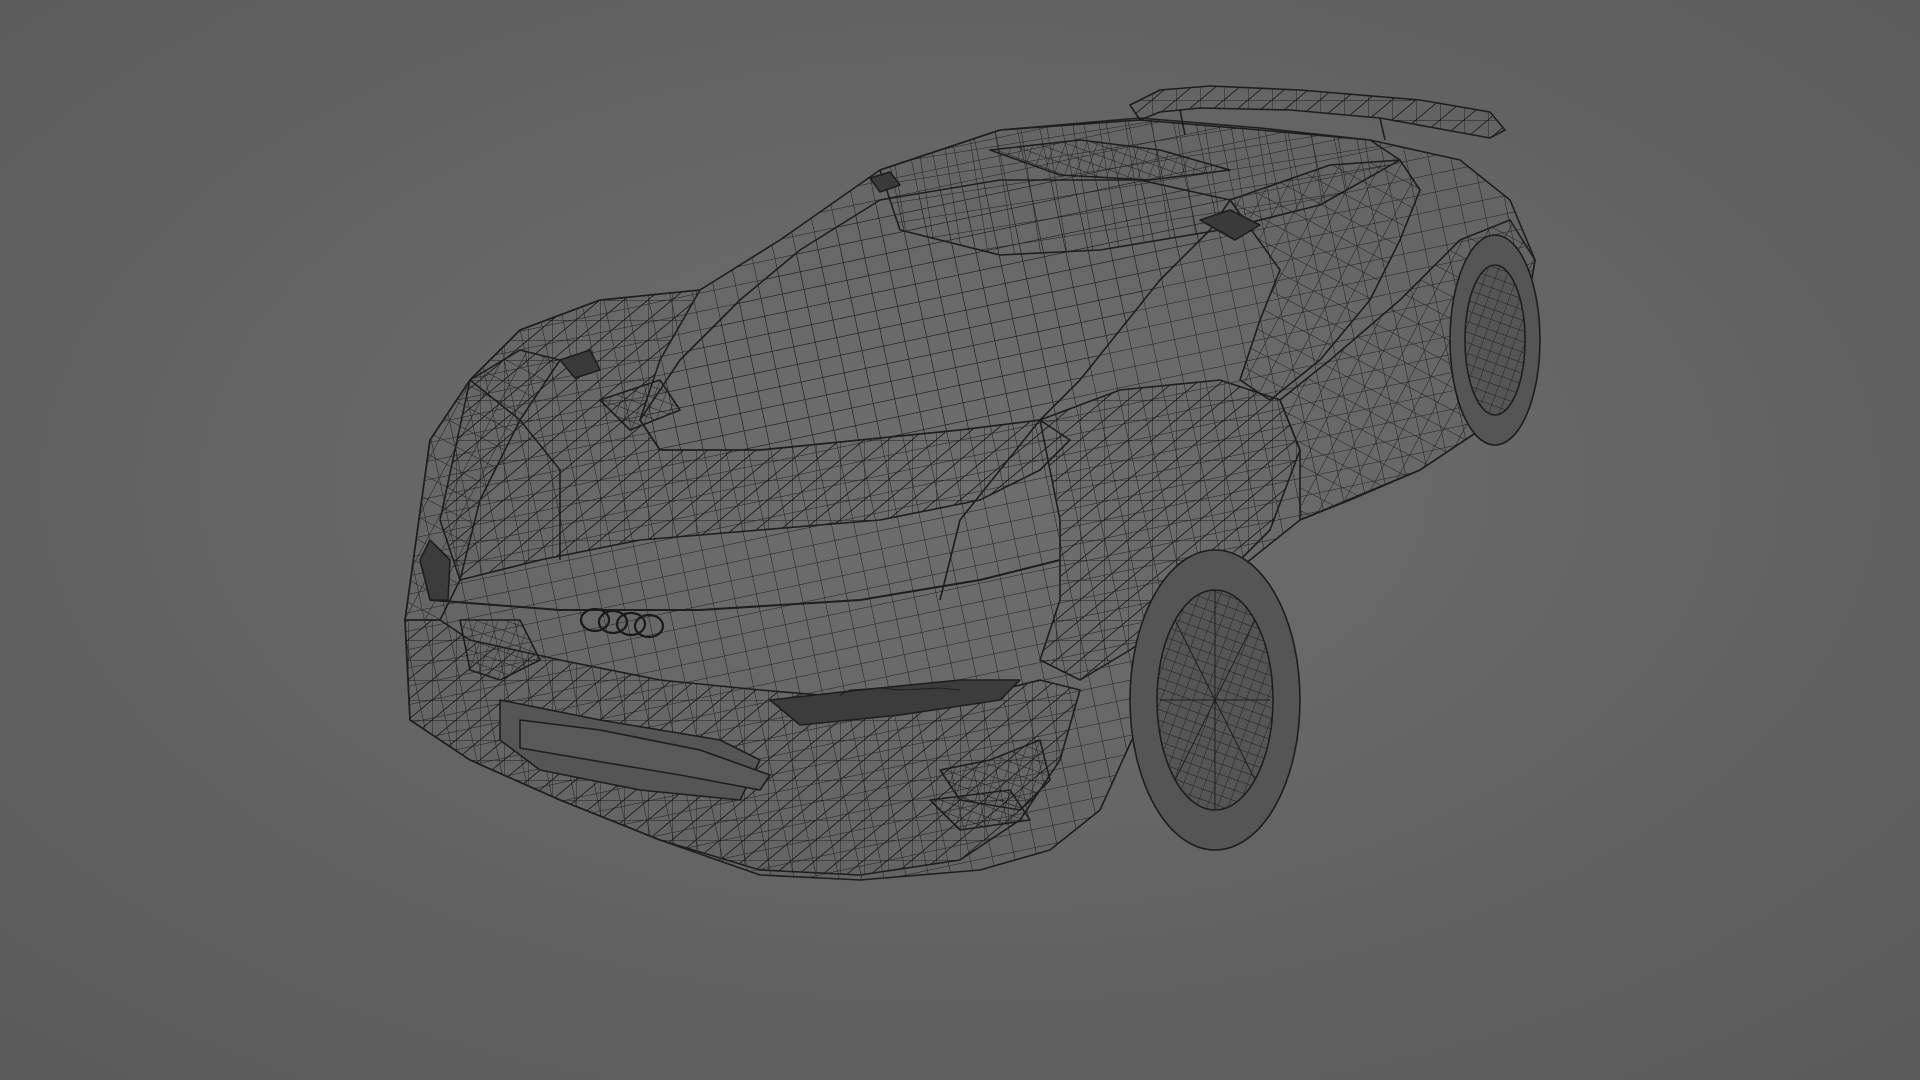 The image size is (1920, 1080). What do you see at coordinates (1215, 700) in the screenshot?
I see `front-wheel-spokes` at bounding box center [1215, 700].